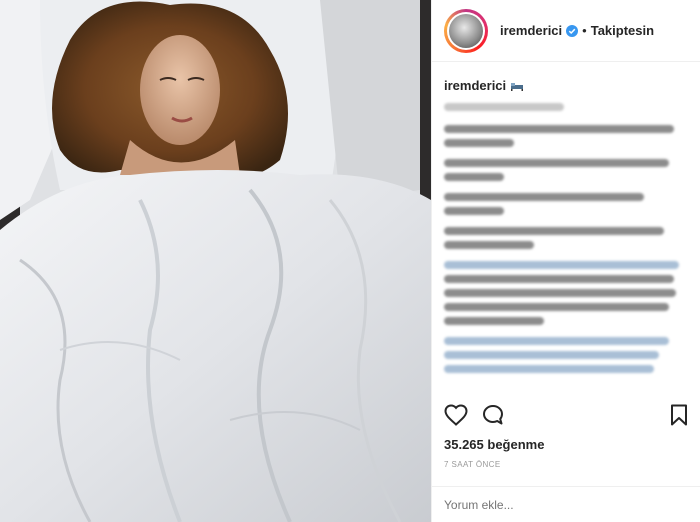 The height and width of the screenshot is (522, 700). I want to click on heart-icon, so click(456, 415).